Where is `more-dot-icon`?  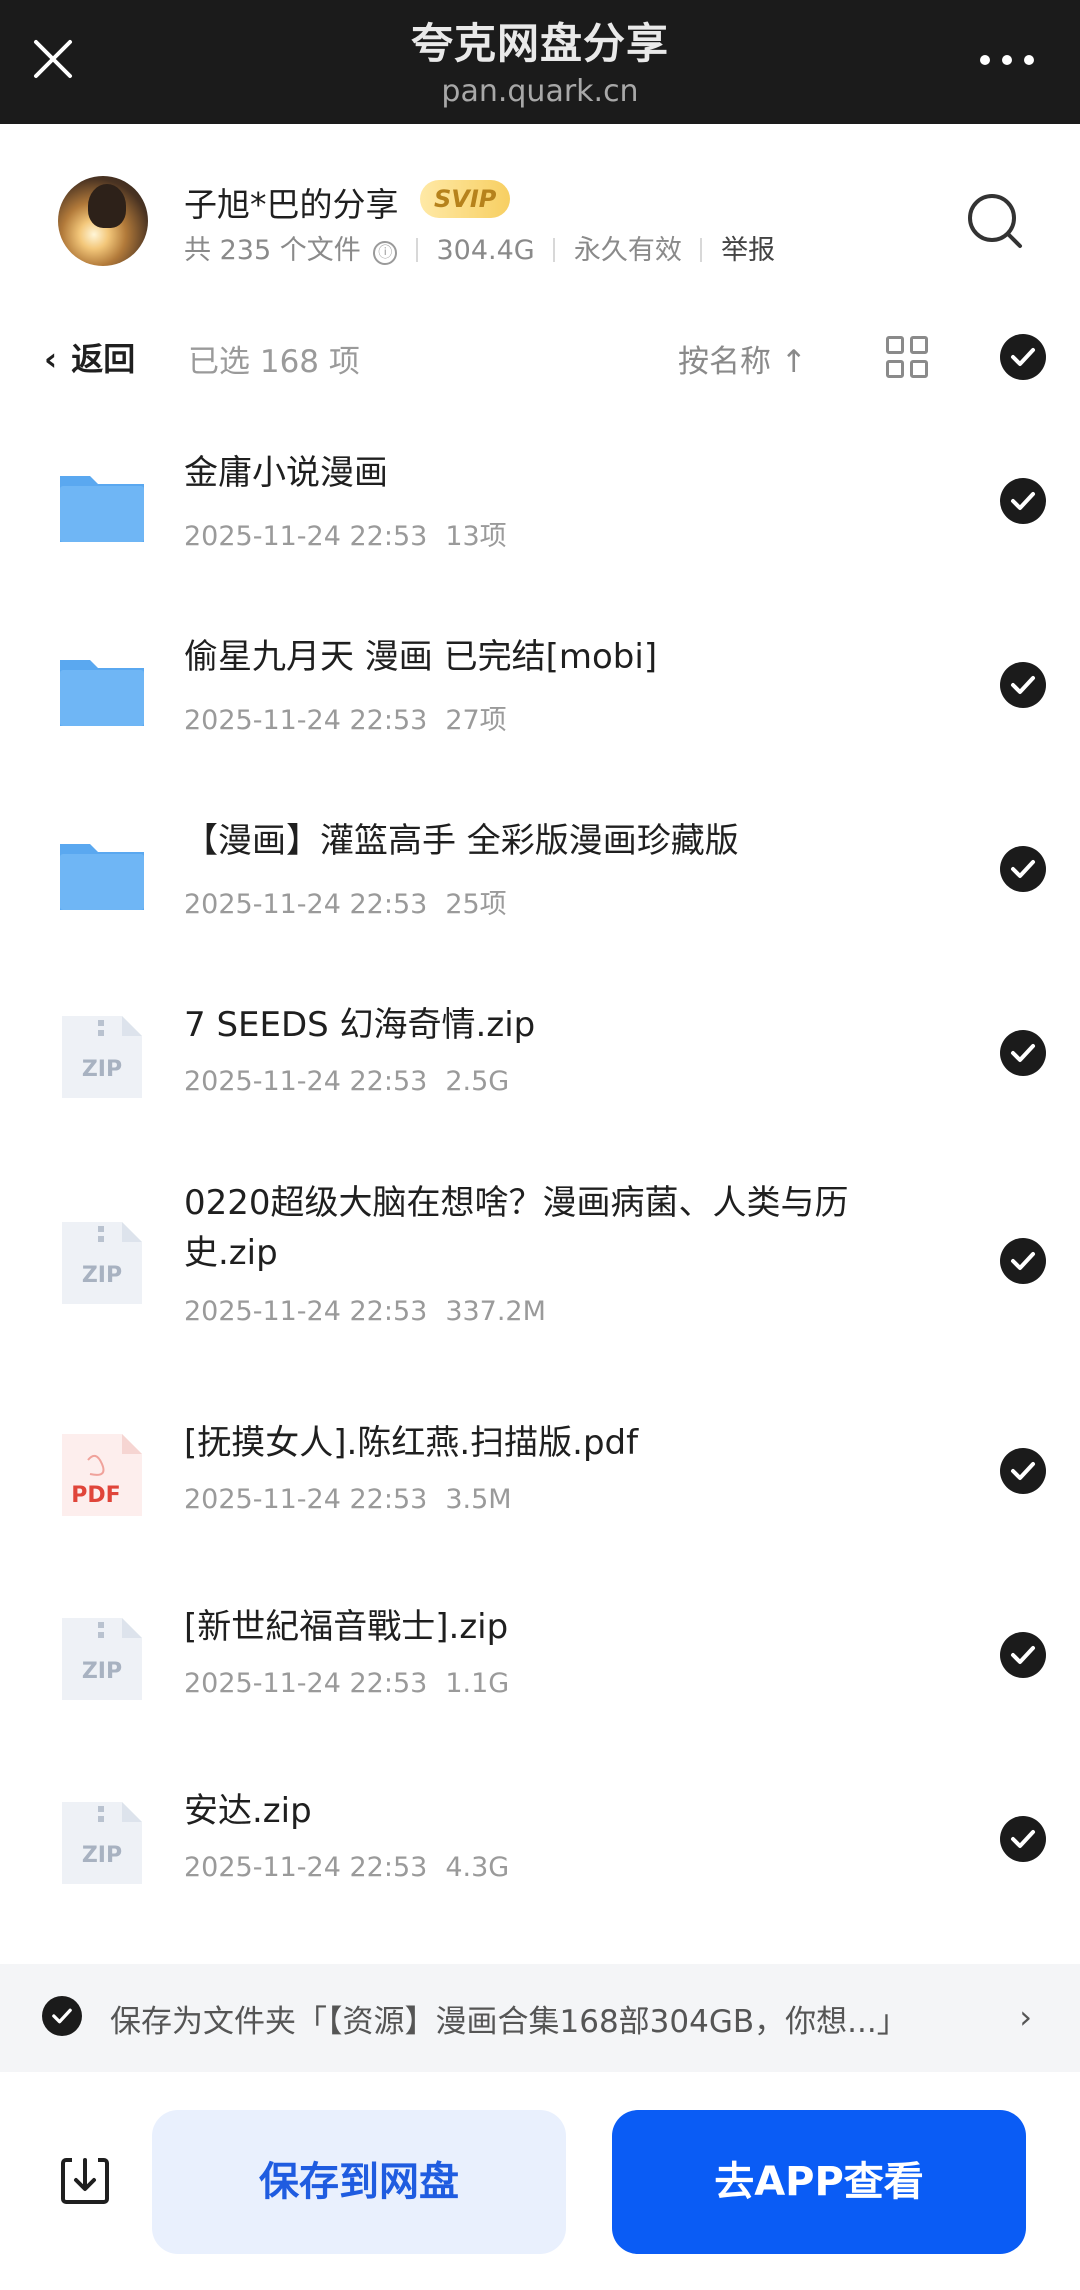
more-dot-icon is located at coordinates (985, 60).